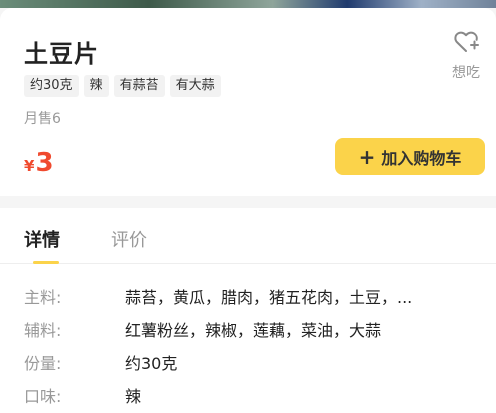  I want to click on detail-row-side-ingredients: 辅料: 红薯粉丝，辣椒，莲藕，菜油，大蒜, so click(248, 331).